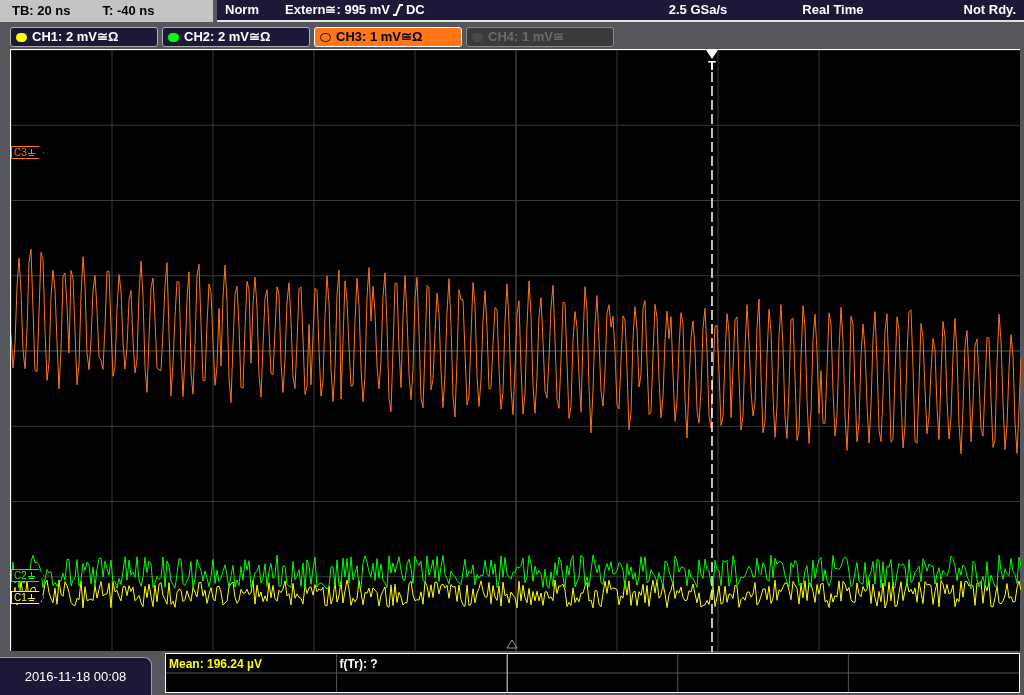 The width and height of the screenshot is (1024, 695). Describe the element at coordinates (698, 10) in the screenshot. I see `sample-rate-text: 2.5 GSa/s` at that location.